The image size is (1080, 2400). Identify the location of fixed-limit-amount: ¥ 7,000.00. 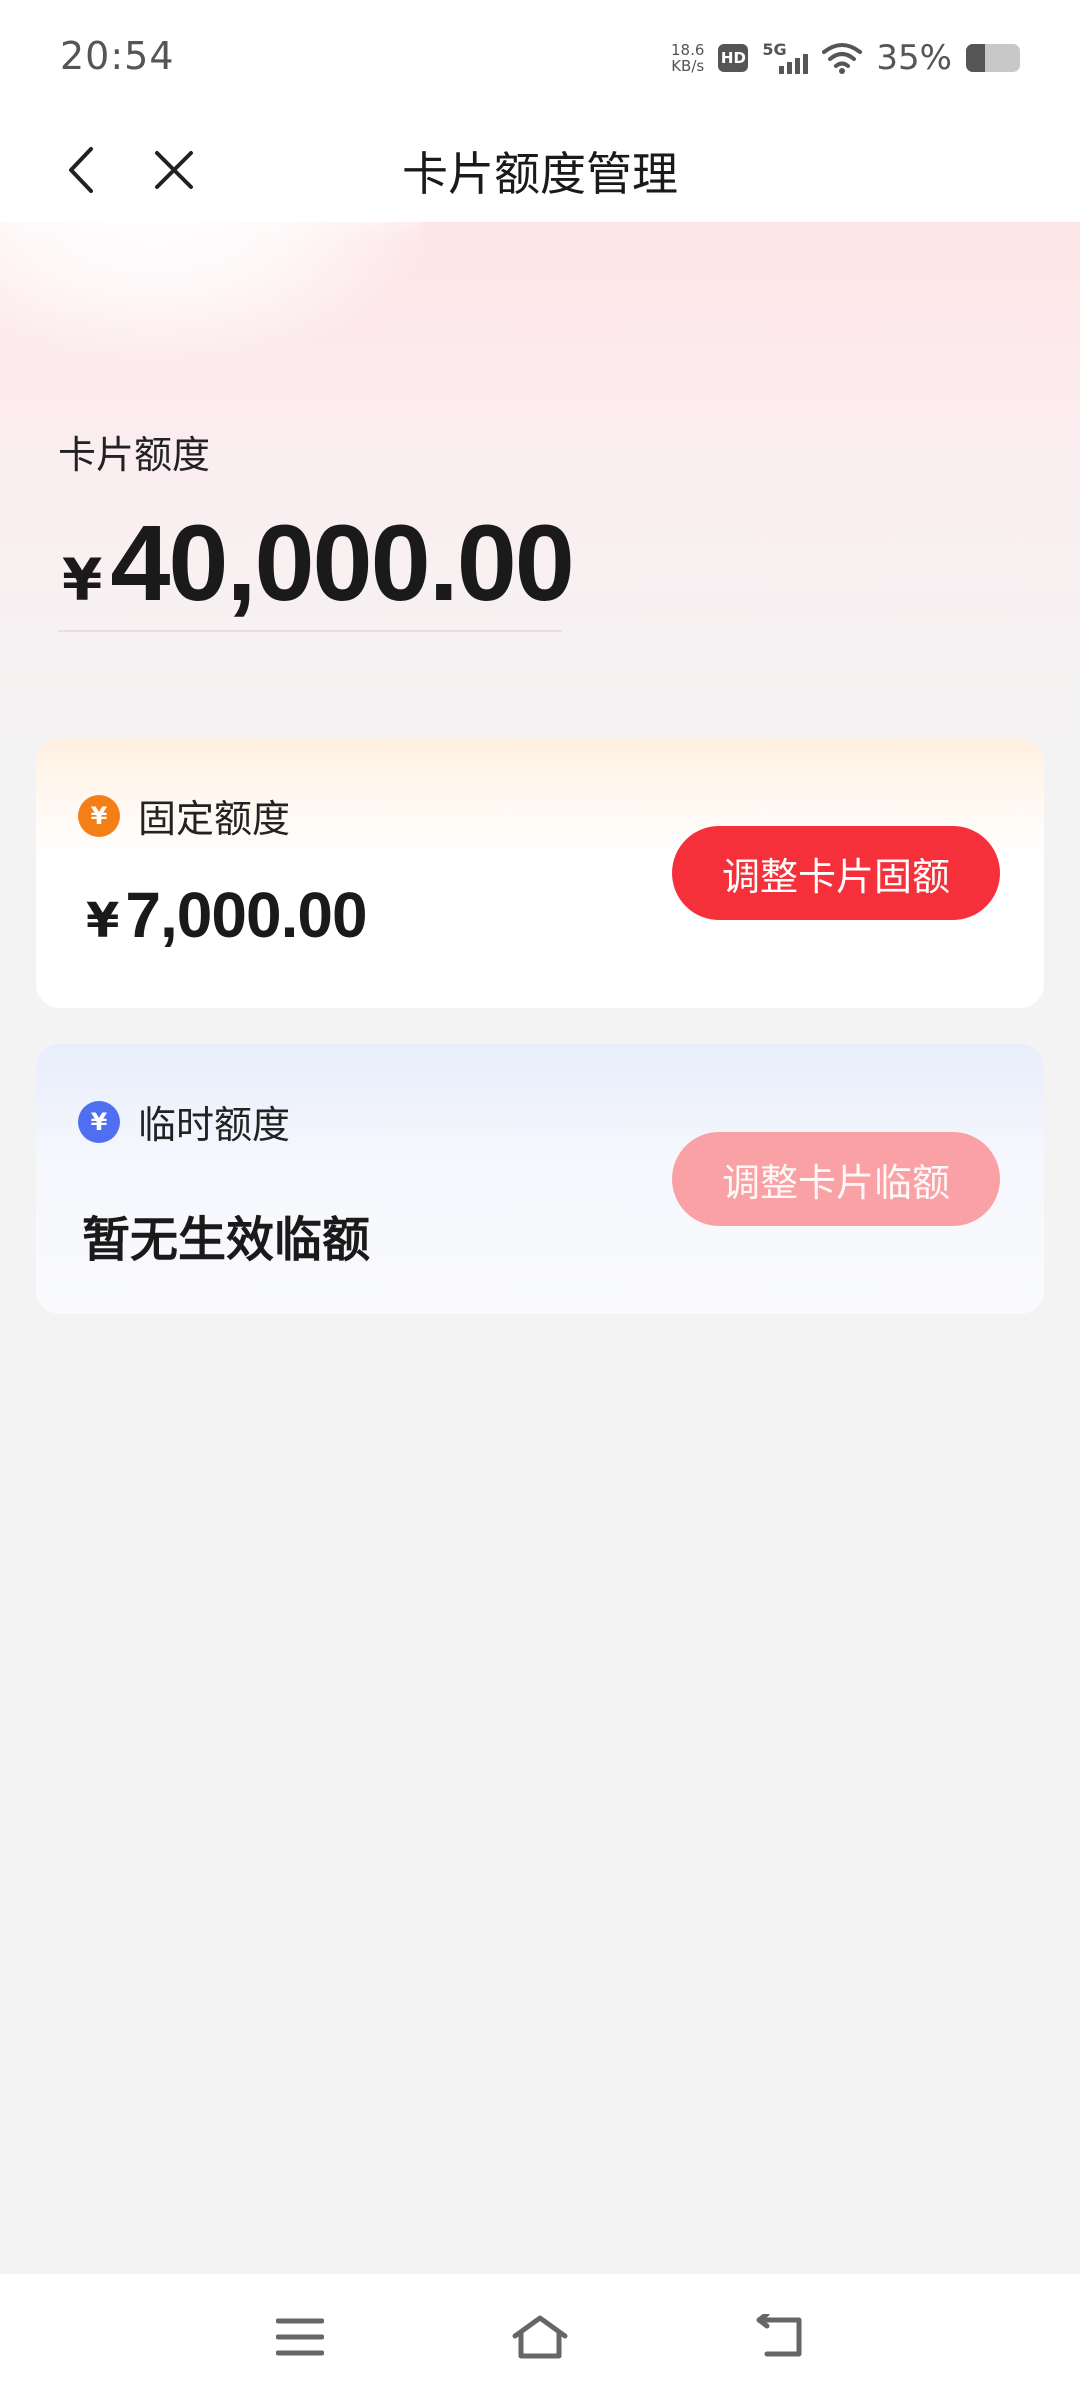
(227, 915).